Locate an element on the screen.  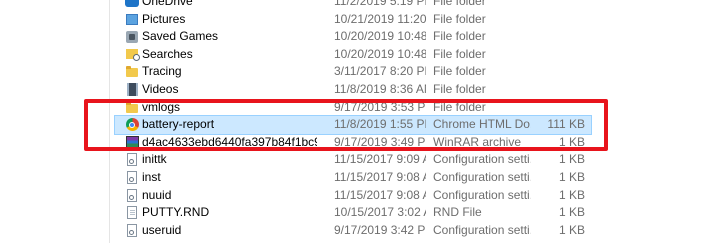
file-date-modified: 9/17/2019 3:49 PM is located at coordinates (380, 141).